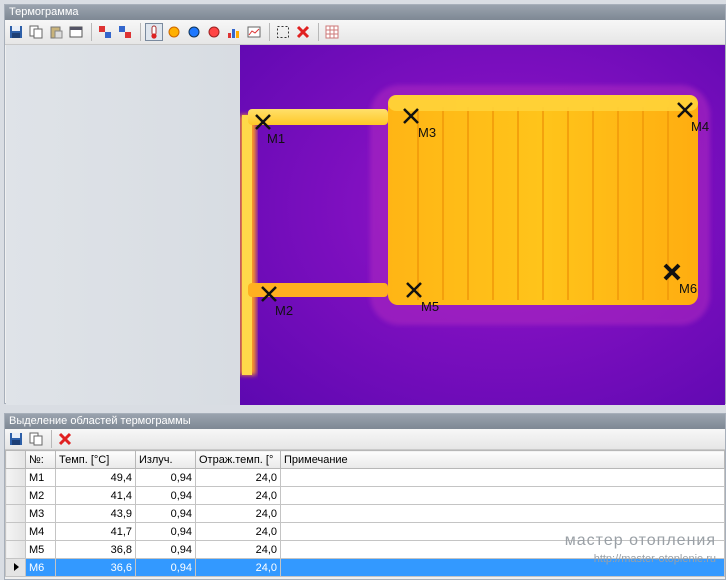 The height and width of the screenshot is (580, 726). What do you see at coordinates (95, 549) in the screenshot?
I see `cell-temp: 36,8` at bounding box center [95, 549].